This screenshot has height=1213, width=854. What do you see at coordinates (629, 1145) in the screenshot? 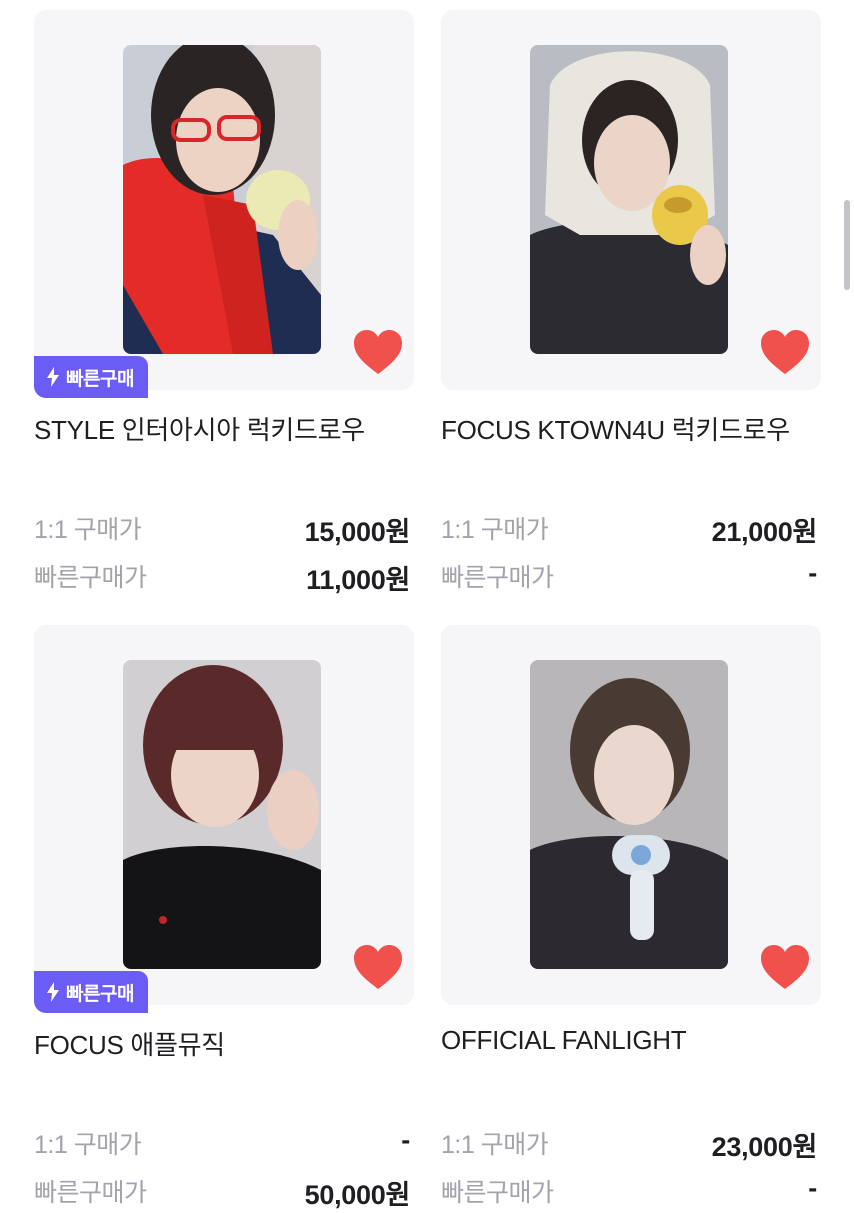
I see `price-row-1to1: 1:1 구매가 23,000원` at bounding box center [629, 1145].